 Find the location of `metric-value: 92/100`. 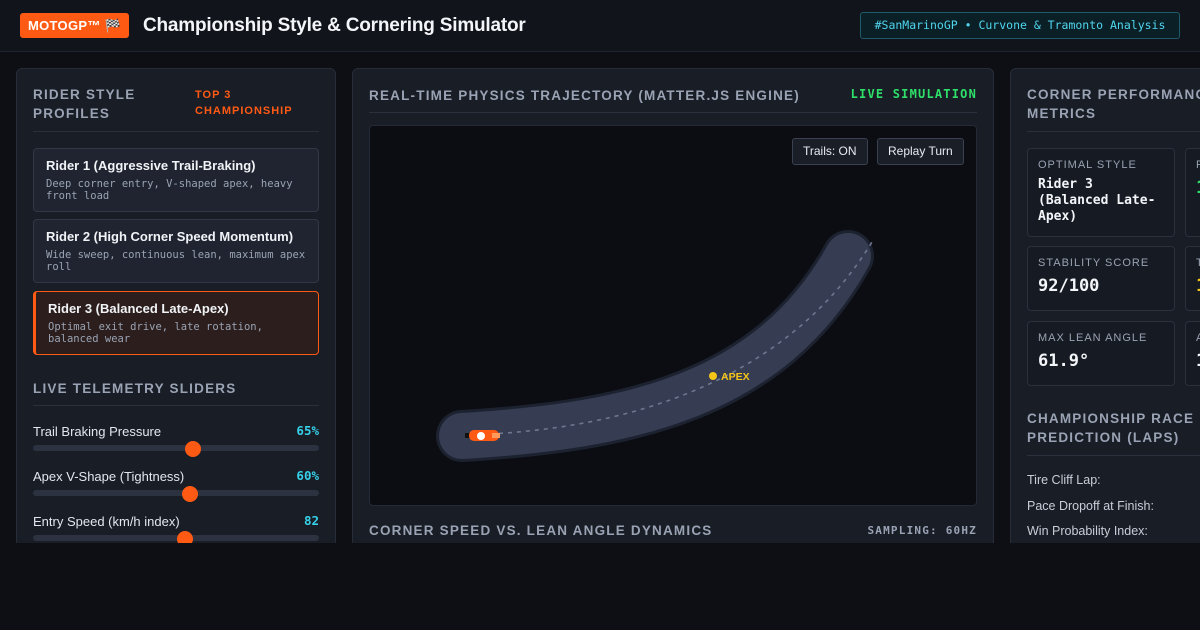

metric-value: 92/100 is located at coordinates (1069, 286).